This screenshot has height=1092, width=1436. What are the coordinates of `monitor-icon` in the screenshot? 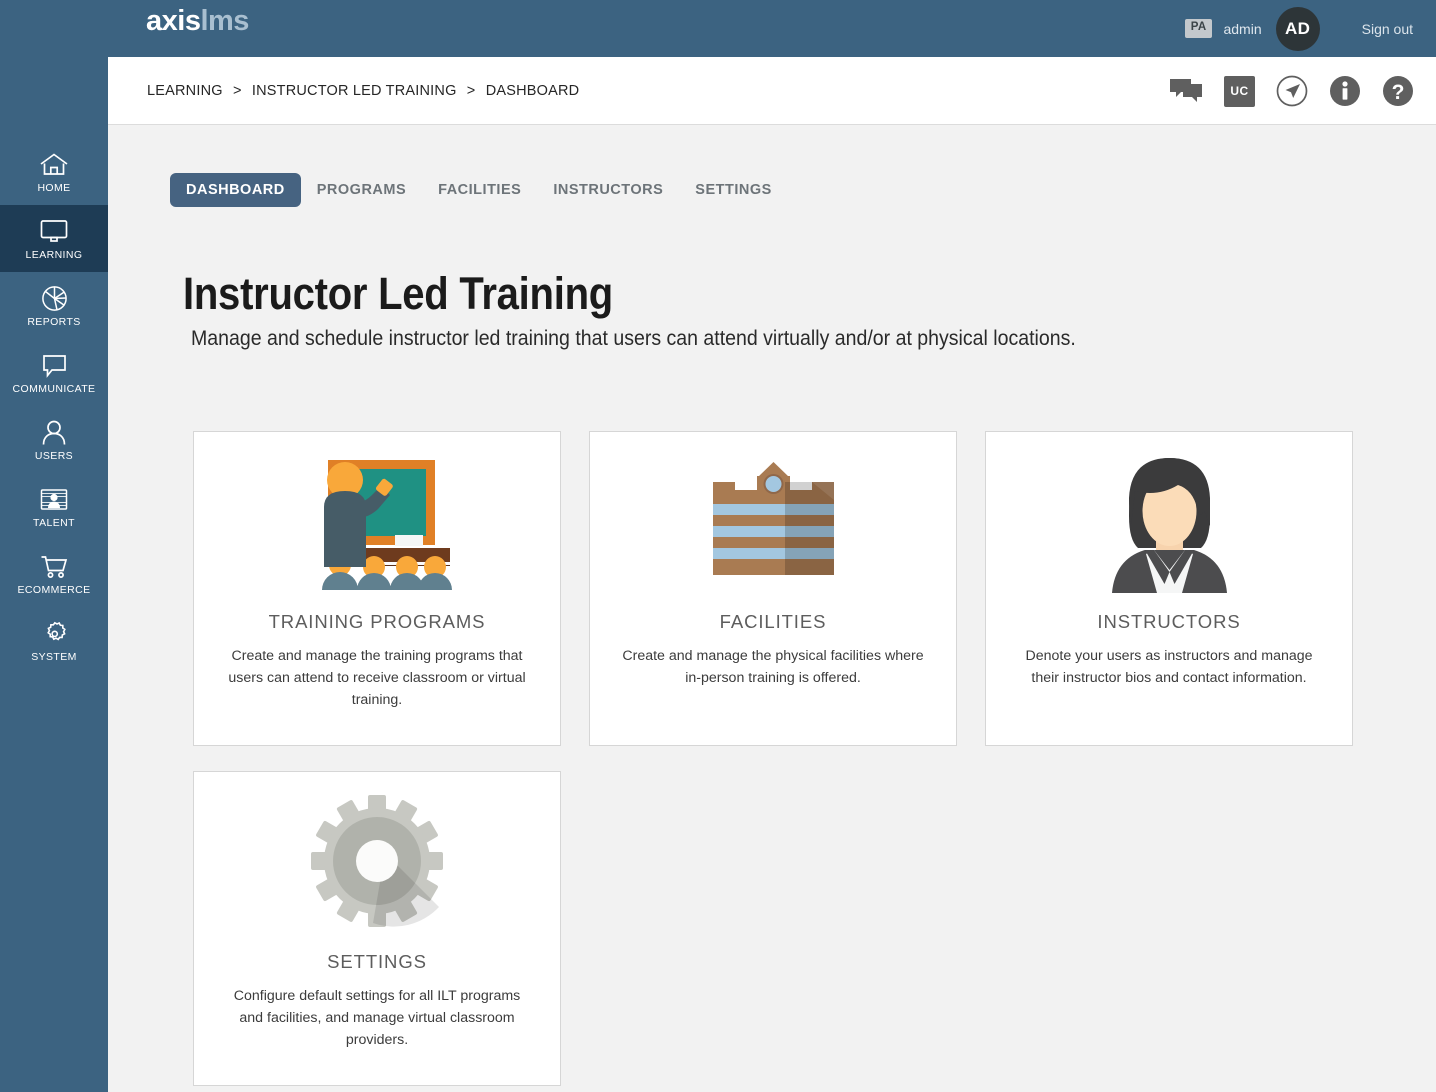 It's located at (54, 232).